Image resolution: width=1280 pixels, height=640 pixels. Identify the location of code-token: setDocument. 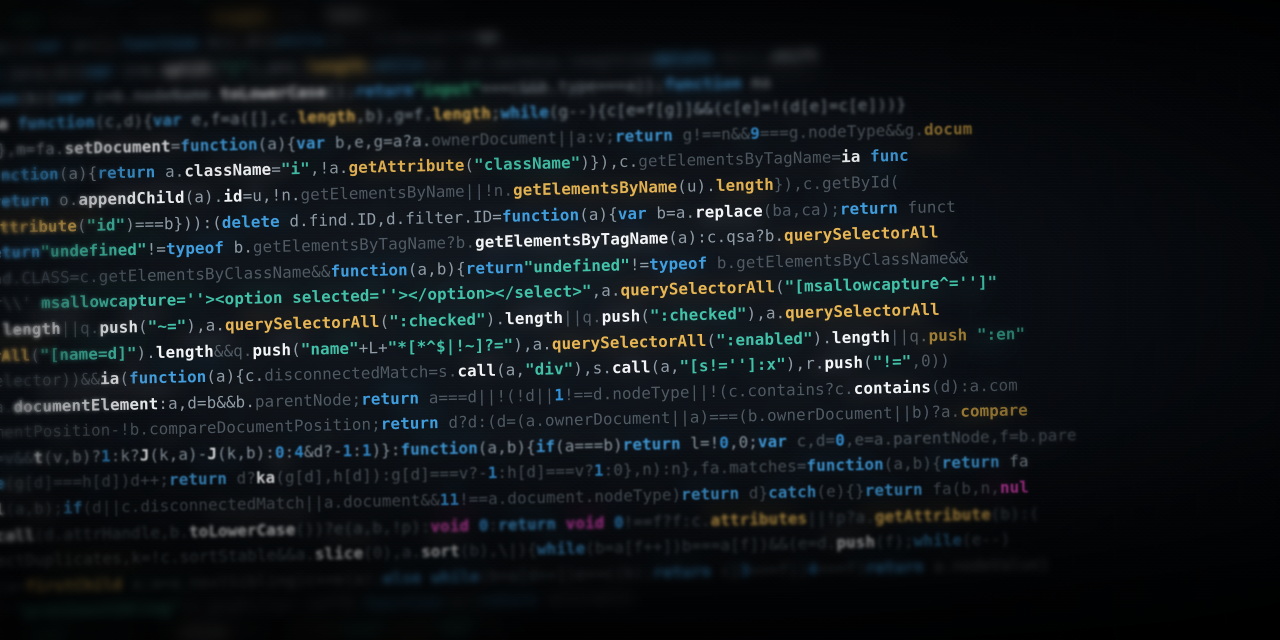
(117, 147).